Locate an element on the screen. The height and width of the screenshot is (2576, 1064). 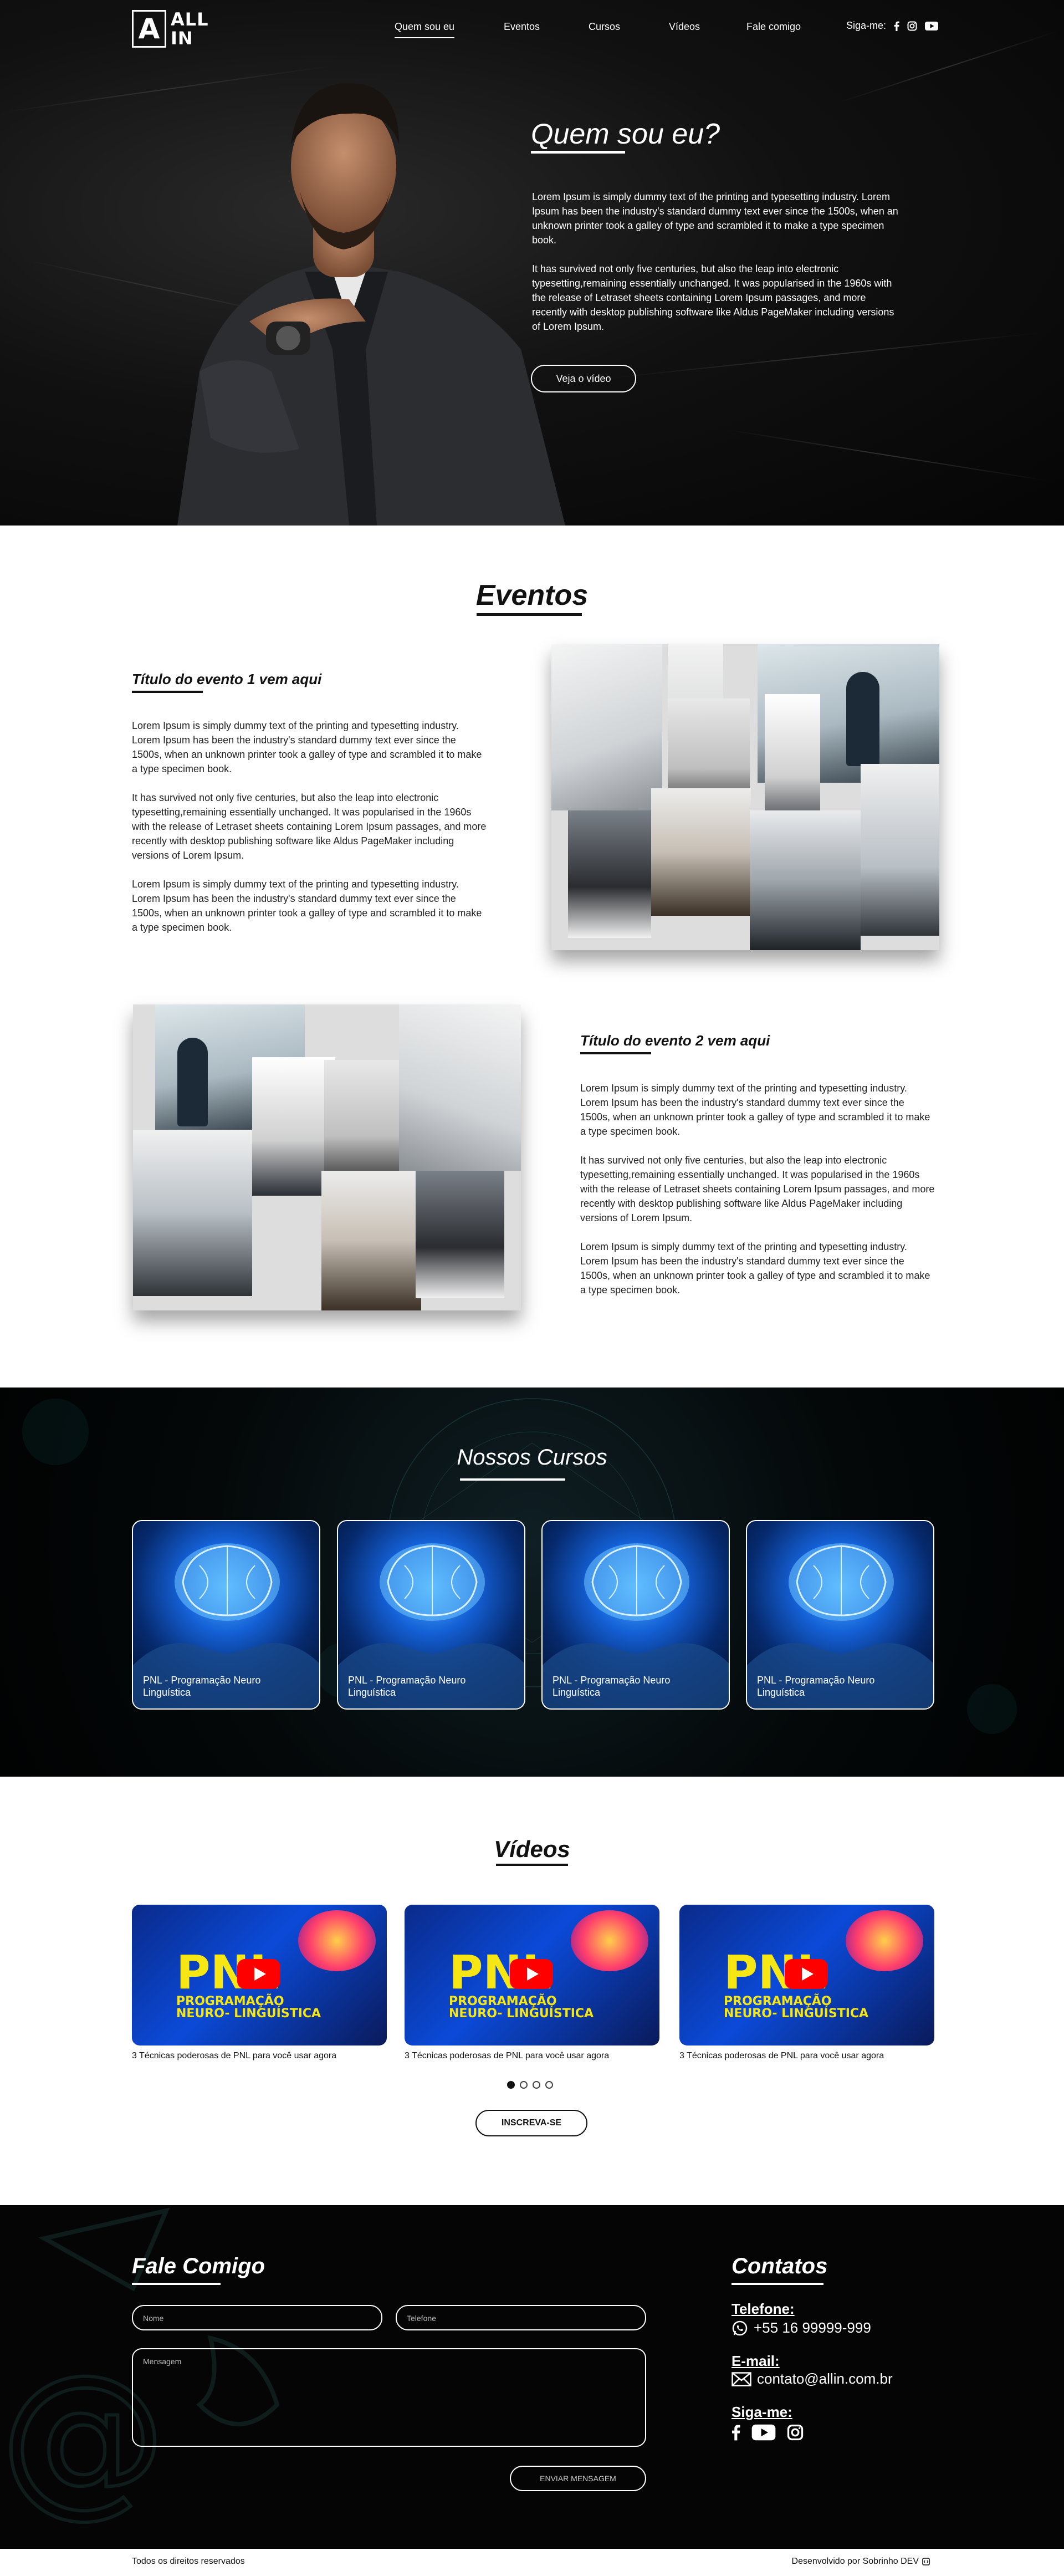
mail-icon is located at coordinates (741, 2378).